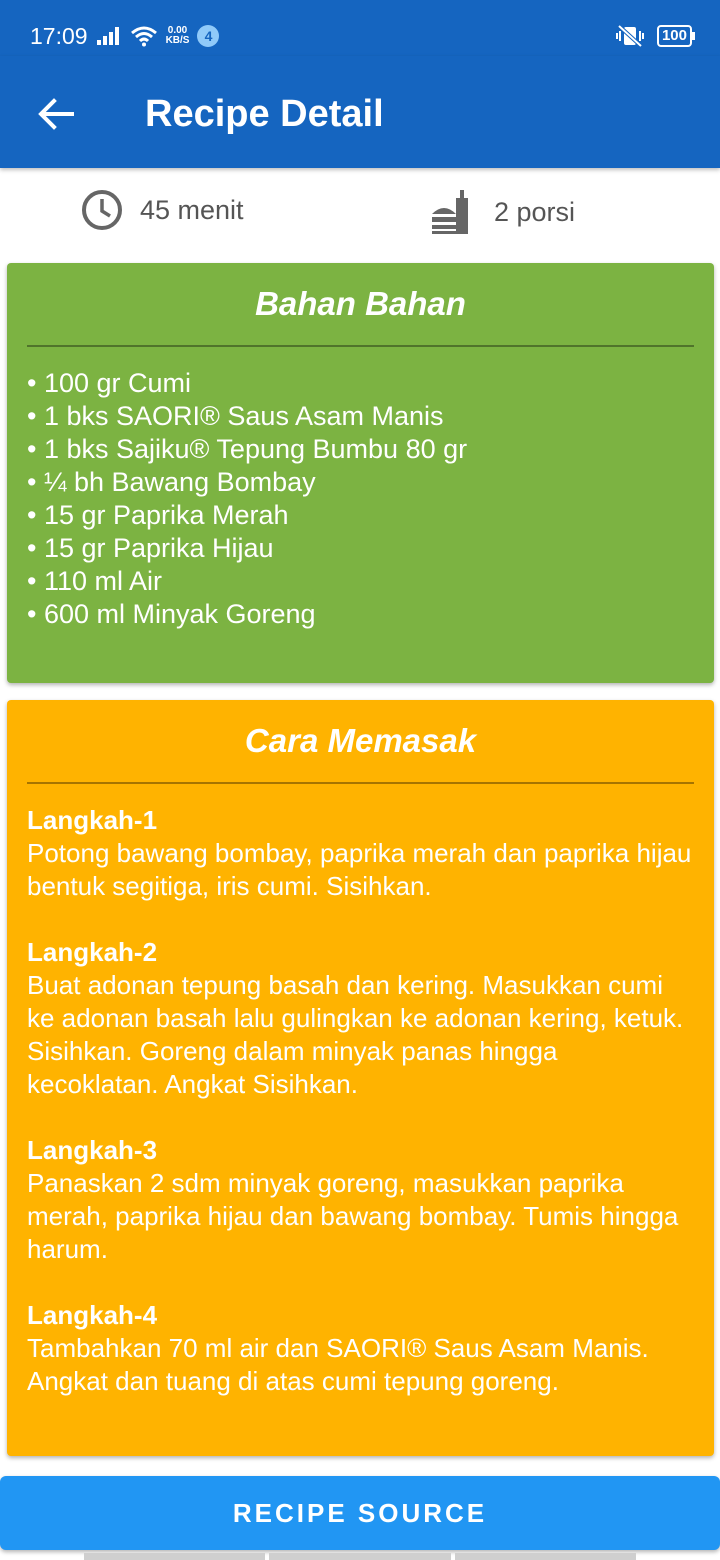 This screenshot has width=720, height=1560. I want to click on net-speed: 0.00 KB/S, so click(178, 36).